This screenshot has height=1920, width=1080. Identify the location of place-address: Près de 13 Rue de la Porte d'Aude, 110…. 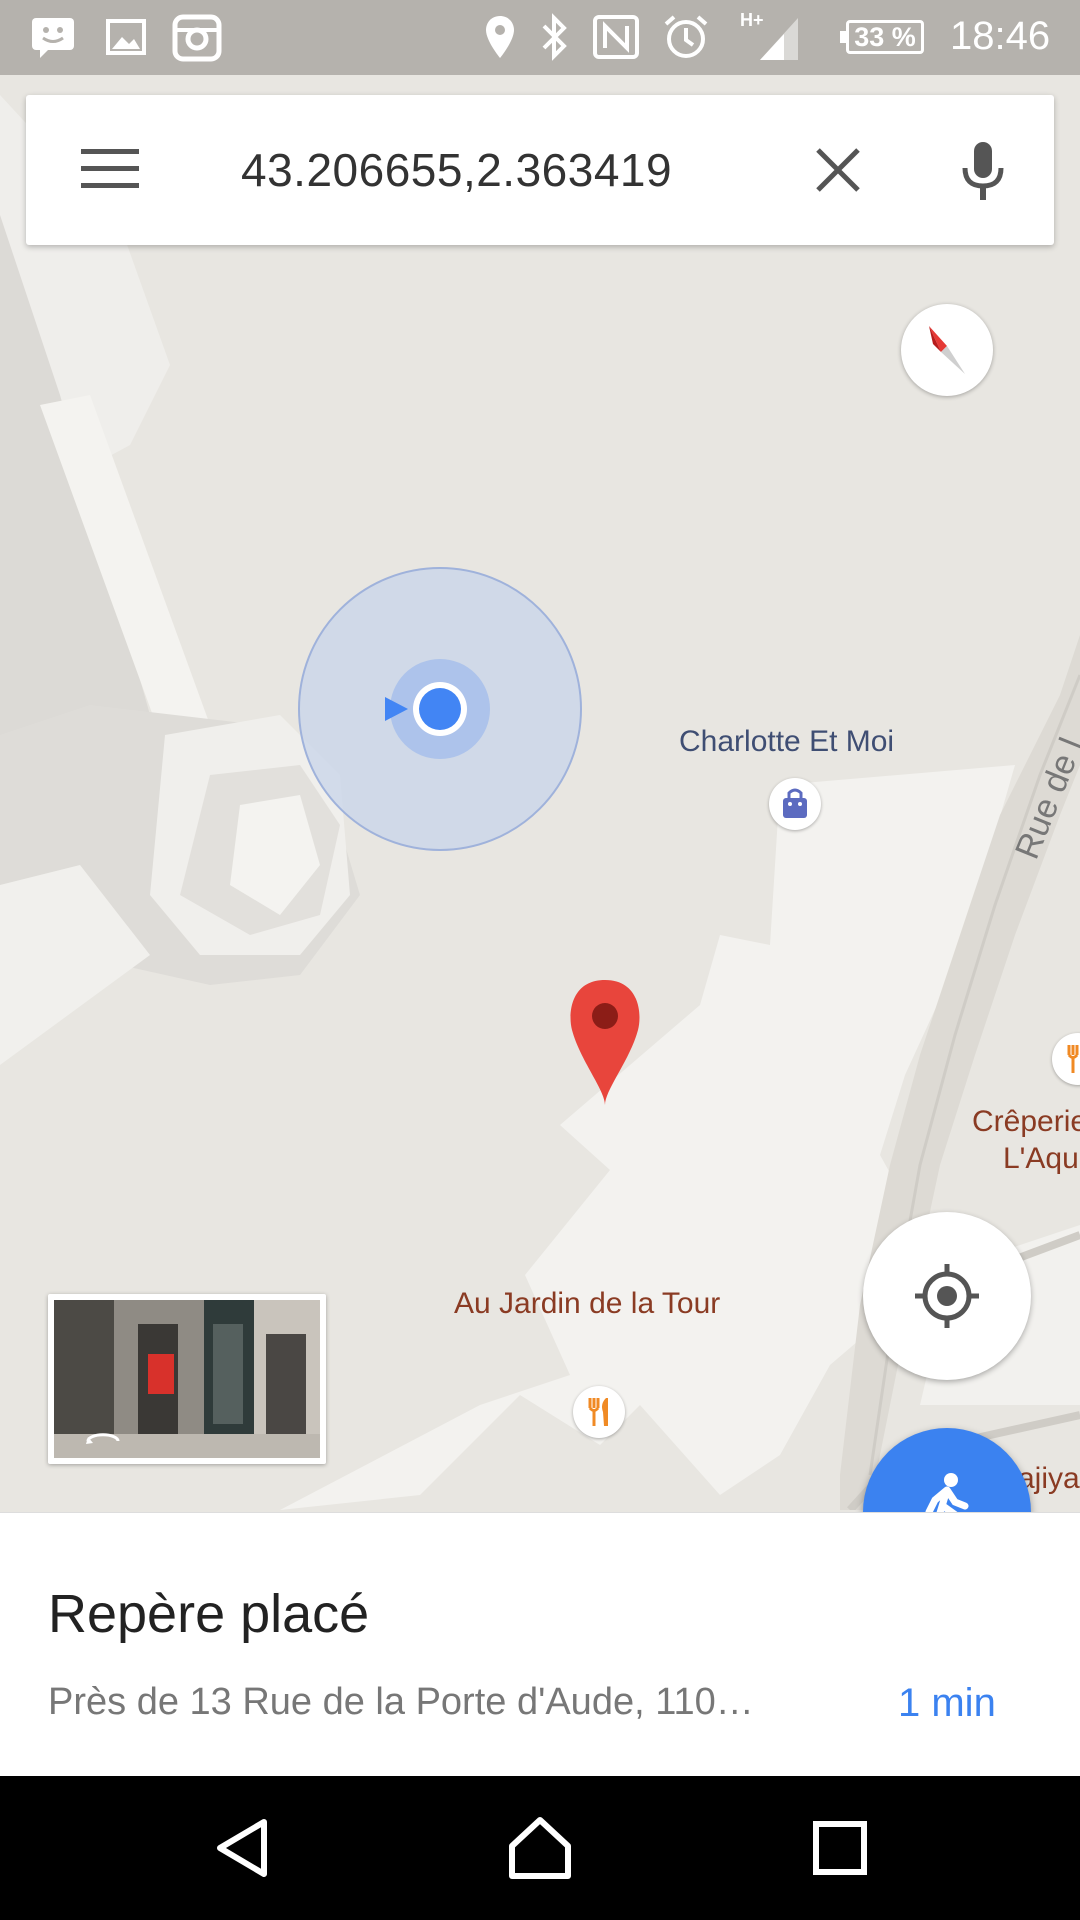
(401, 1702).